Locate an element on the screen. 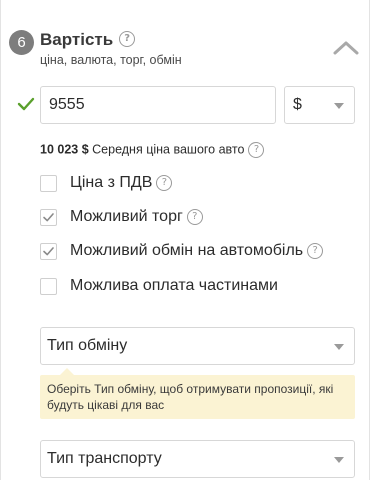  currency-select: $ is located at coordinates (319, 105).